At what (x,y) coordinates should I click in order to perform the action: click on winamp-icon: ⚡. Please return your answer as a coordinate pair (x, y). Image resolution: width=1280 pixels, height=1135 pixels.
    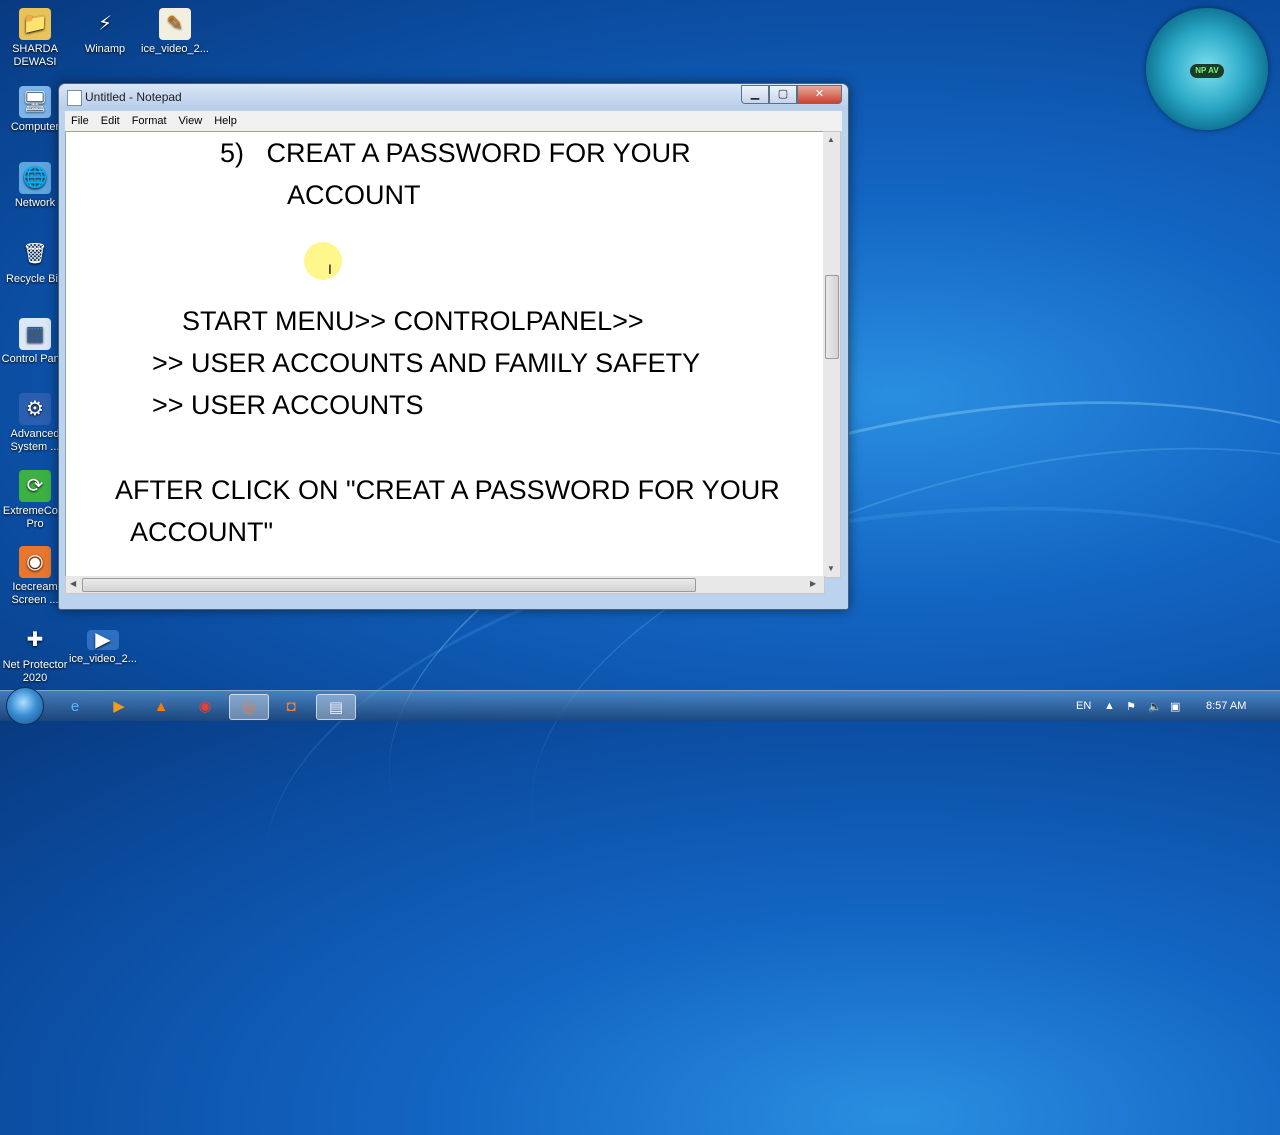
    Looking at the image, I should click on (105, 23).